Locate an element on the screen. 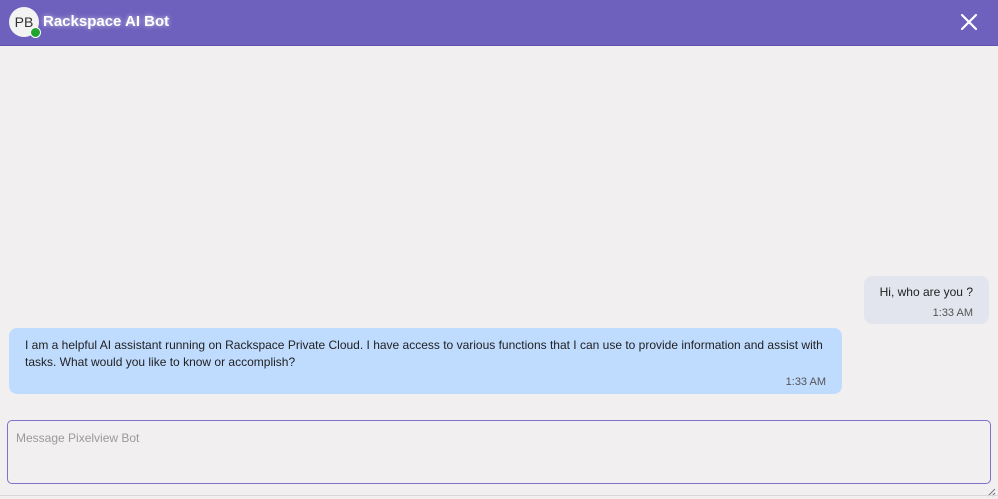 Image resolution: width=998 pixels, height=499 pixels. online-status-icon is located at coordinates (35, 32).